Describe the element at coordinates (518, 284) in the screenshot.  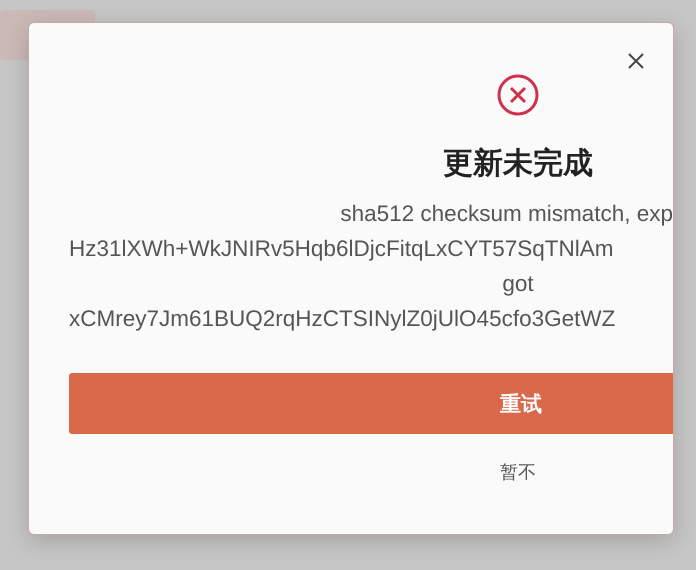
I see `message-line: got` at that location.